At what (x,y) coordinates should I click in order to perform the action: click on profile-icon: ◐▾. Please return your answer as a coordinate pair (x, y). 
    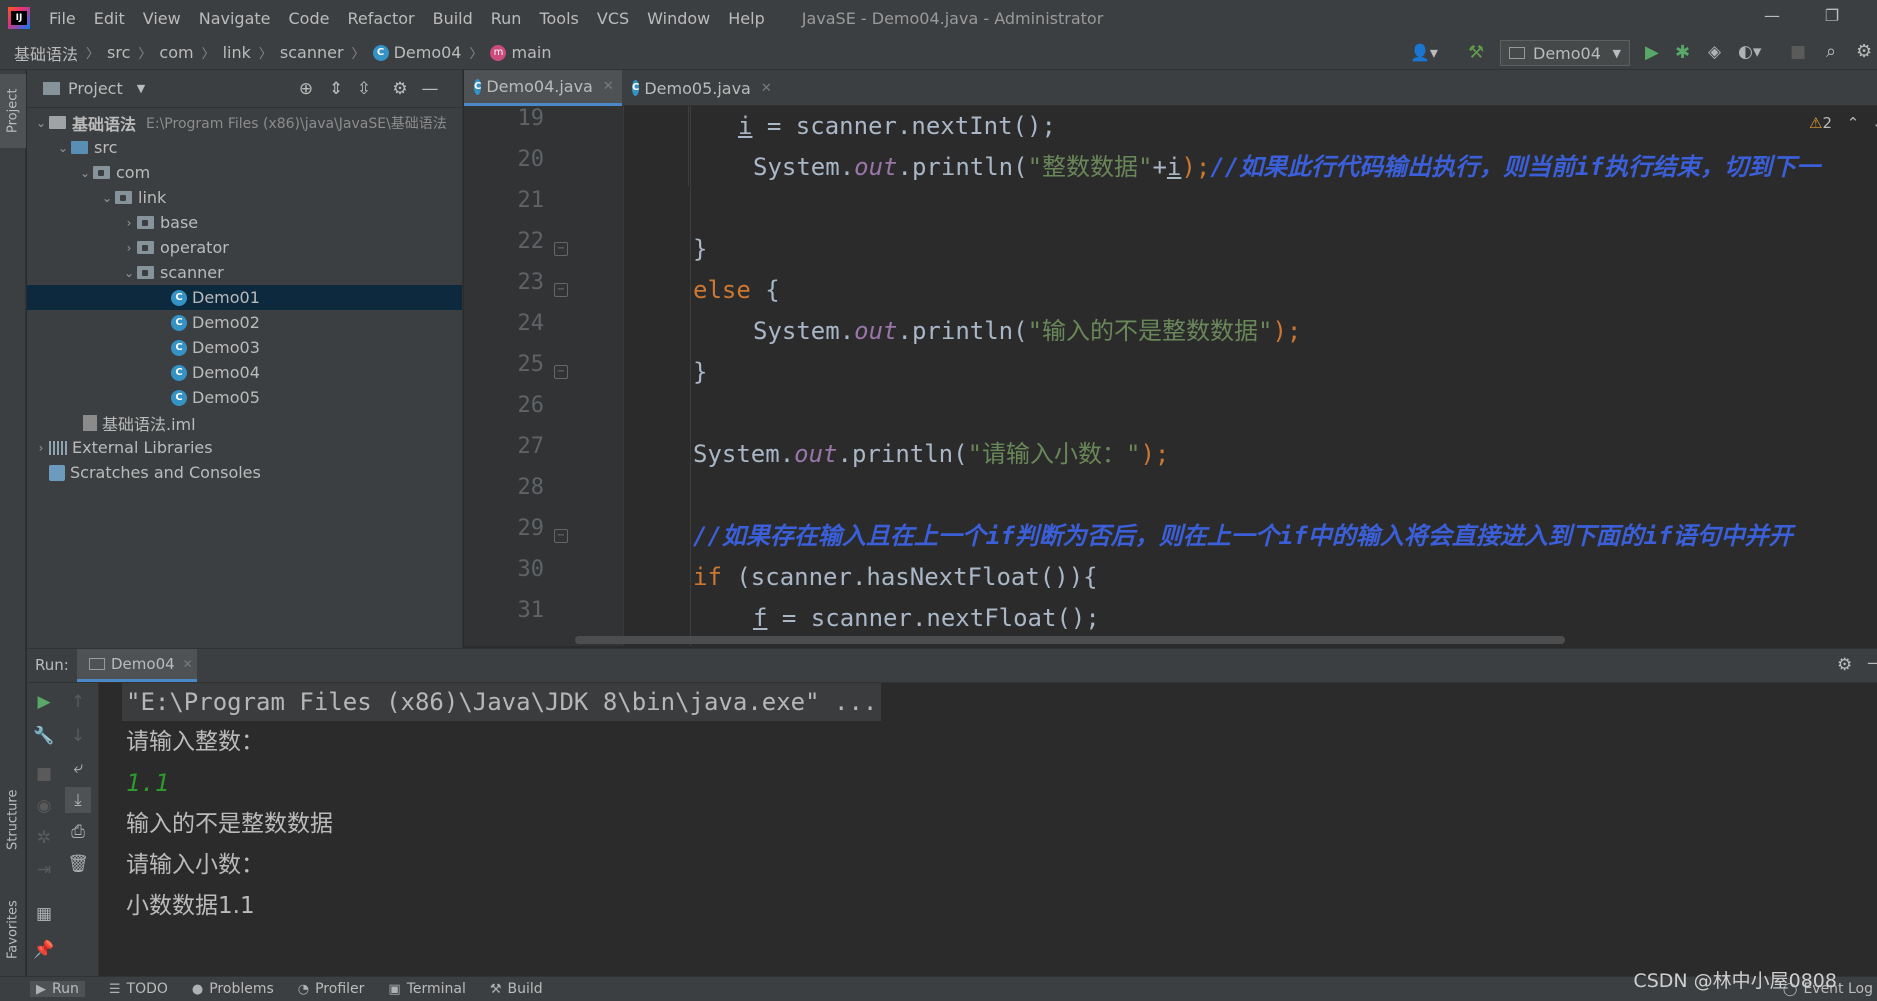
    Looking at the image, I should click on (1749, 52).